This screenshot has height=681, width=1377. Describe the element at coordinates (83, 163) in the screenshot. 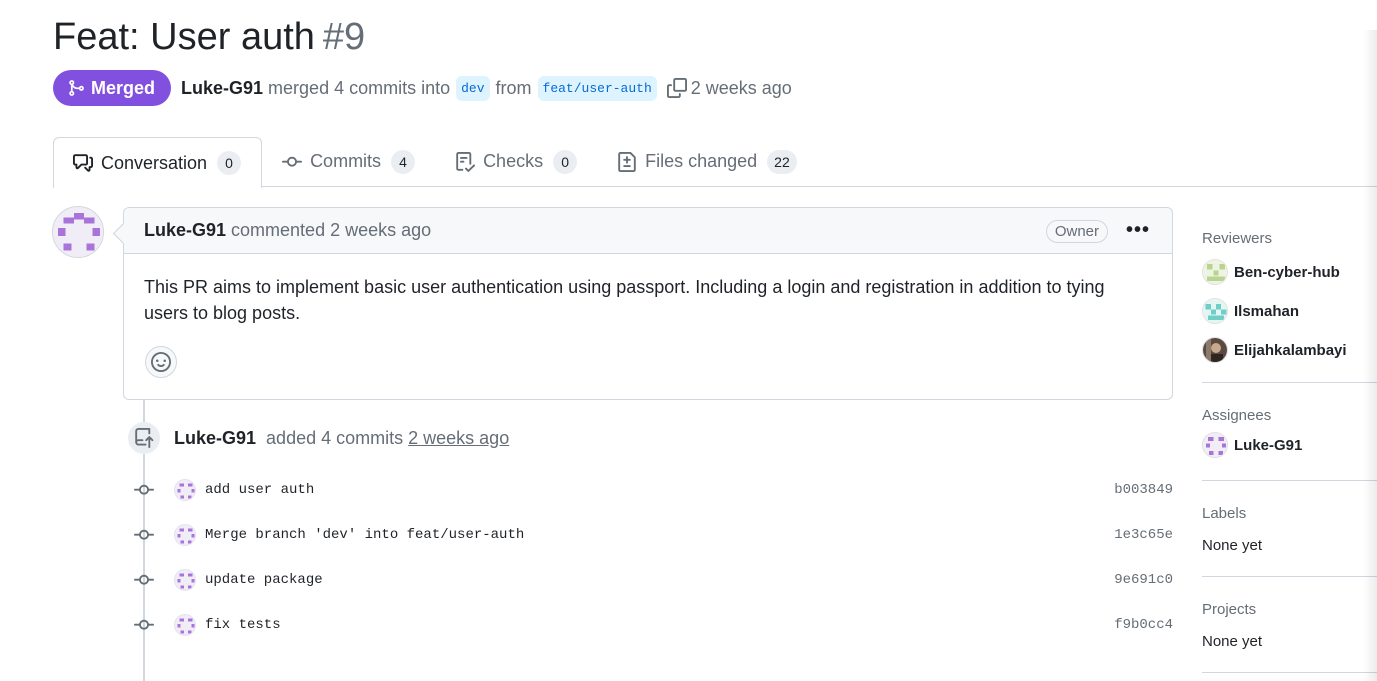

I see `comment-discussion-icon` at that location.